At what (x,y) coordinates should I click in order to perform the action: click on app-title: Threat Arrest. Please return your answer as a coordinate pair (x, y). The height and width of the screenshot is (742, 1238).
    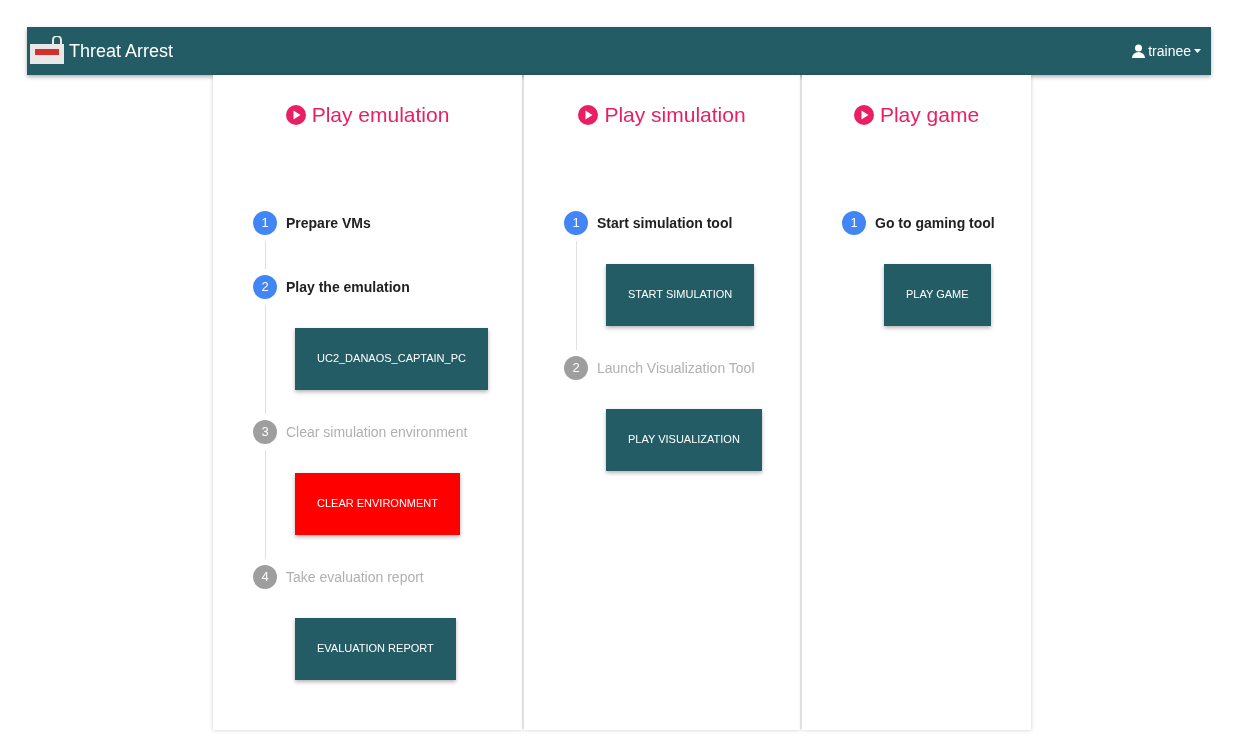
    Looking at the image, I should click on (121, 51).